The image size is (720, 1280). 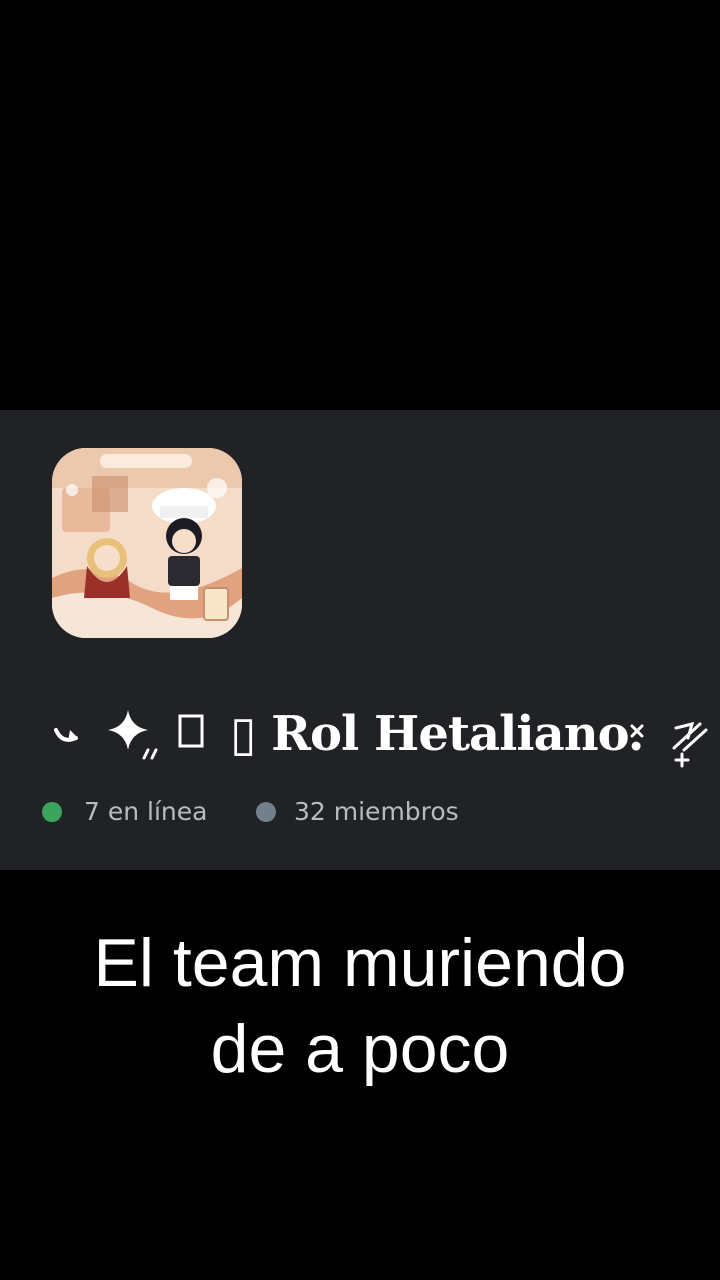 I want to click on online-count: 7 en línea, so click(x=140, y=812).